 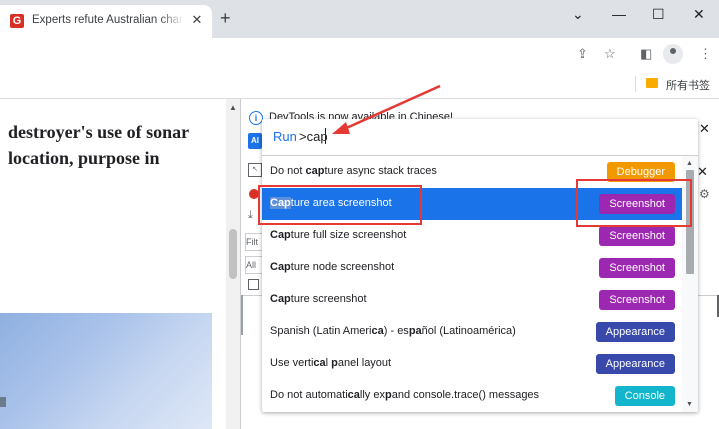 I want to click on command-text: Use verti, so click(x=292, y=363).